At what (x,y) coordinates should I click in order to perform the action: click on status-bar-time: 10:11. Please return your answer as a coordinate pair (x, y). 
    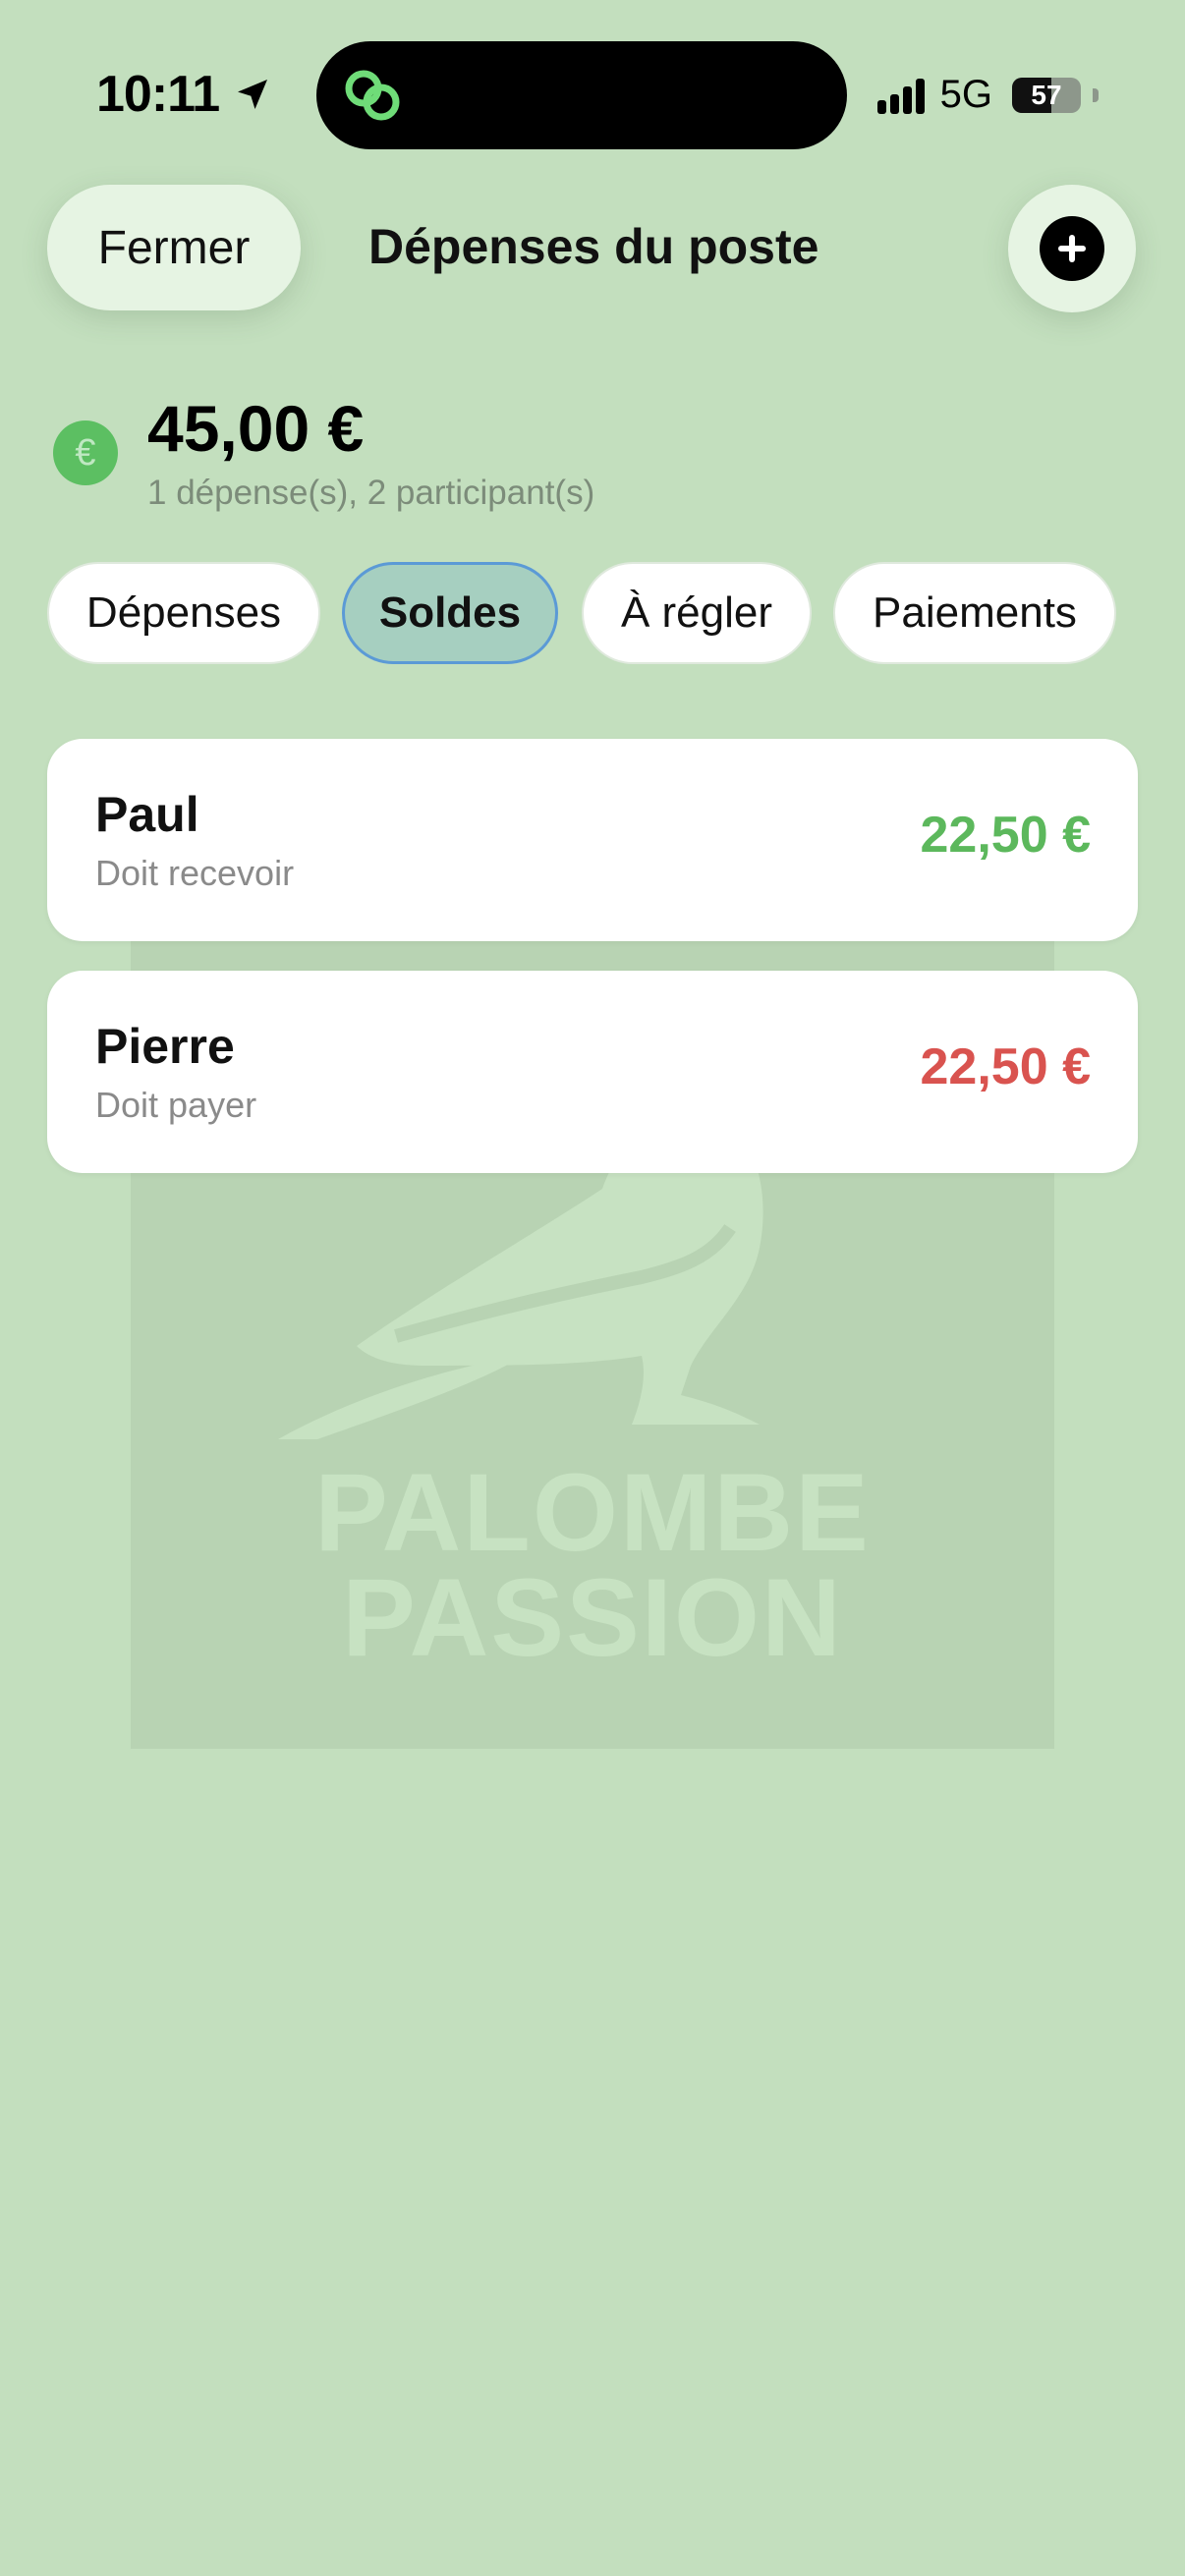
    Looking at the image, I should click on (184, 94).